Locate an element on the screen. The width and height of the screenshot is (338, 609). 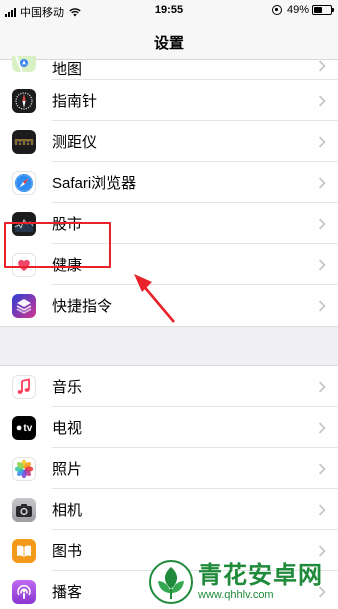
nav-bar: 设置 is located at coordinates (169, 41).